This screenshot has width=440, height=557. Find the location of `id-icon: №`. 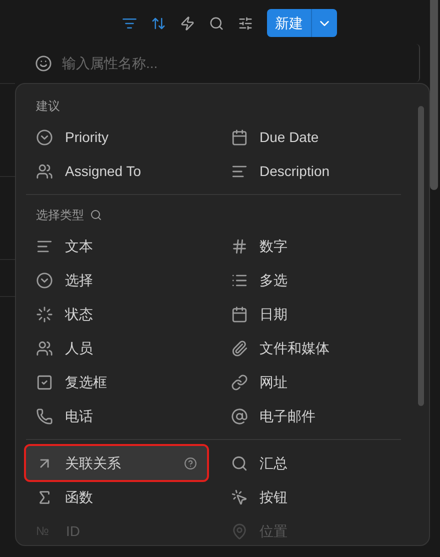

id-icon: № is located at coordinates (45, 531).